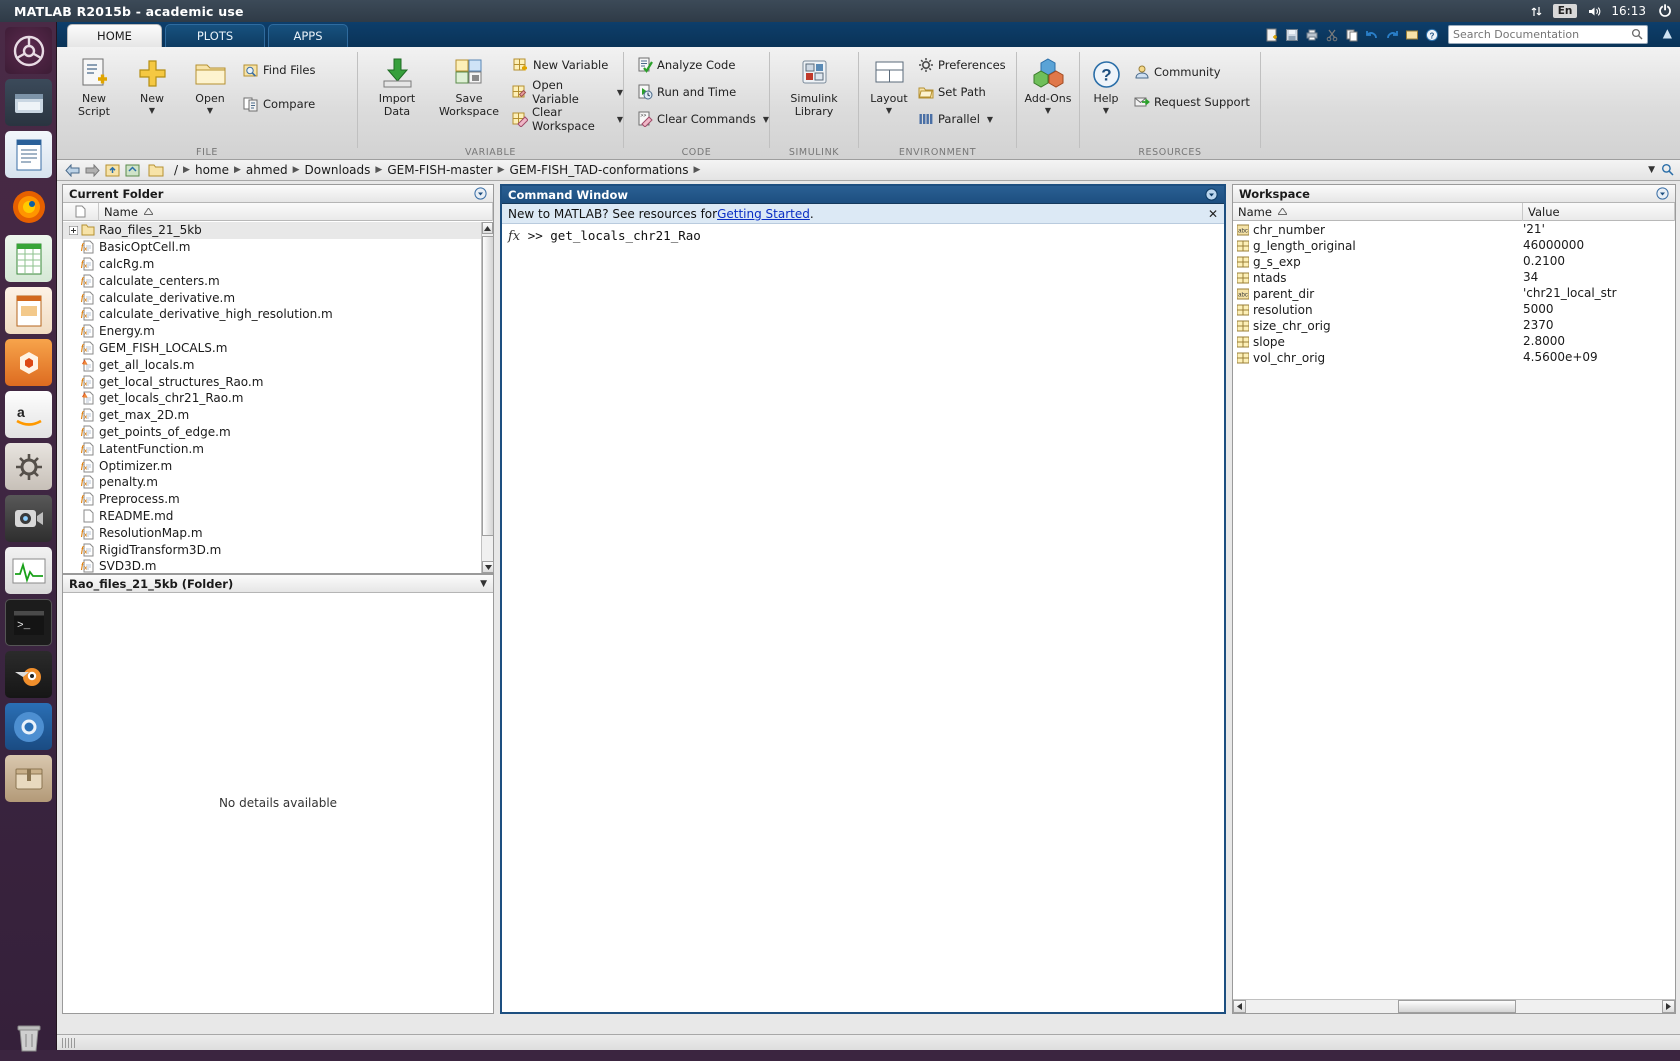 This screenshot has width=1680, height=1061. Describe the element at coordinates (1668, 1006) in the screenshot. I see `scroll-right-icon` at that location.